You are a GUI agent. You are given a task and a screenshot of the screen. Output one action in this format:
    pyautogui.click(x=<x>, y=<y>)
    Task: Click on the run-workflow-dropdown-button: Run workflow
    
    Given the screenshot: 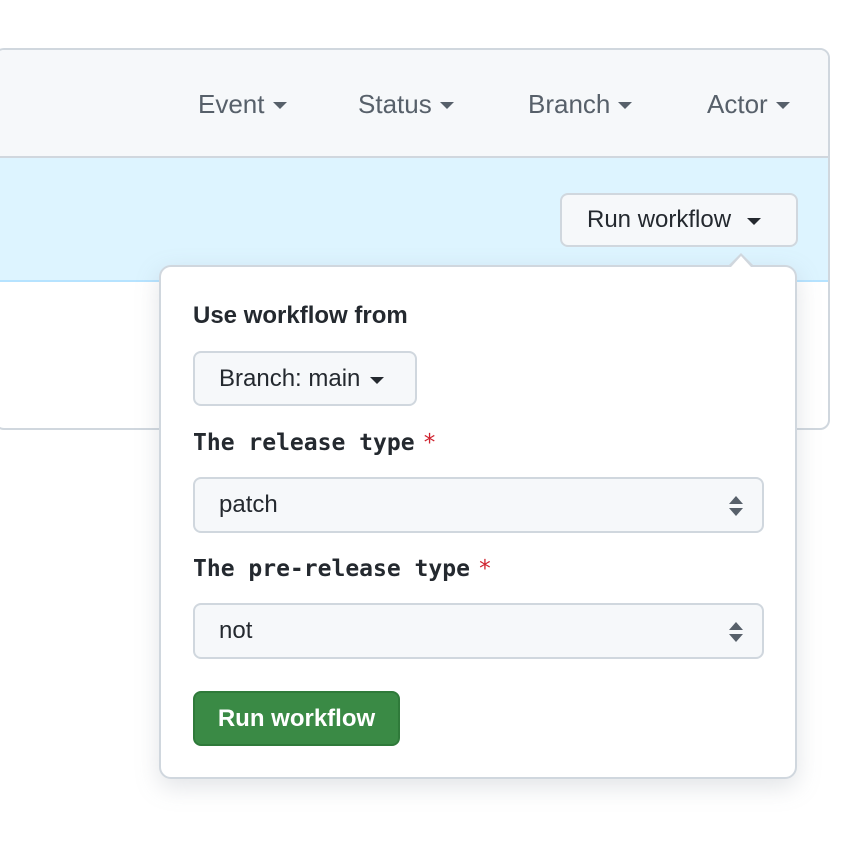 What is the action you would take?
    pyautogui.click(x=679, y=220)
    